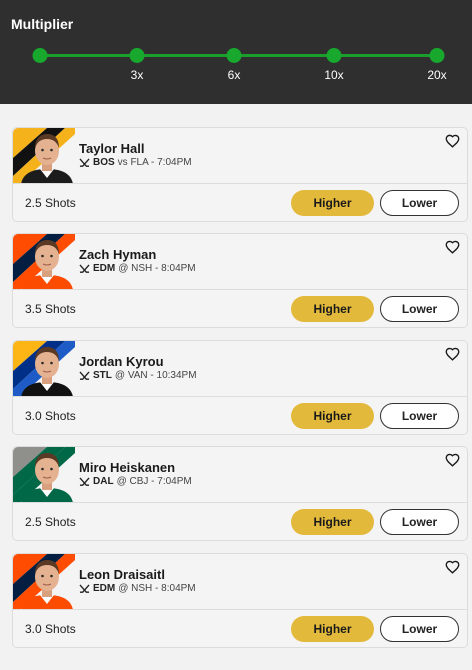  What do you see at coordinates (50, 309) in the screenshot?
I see `stat-line: 3.5 Shots` at bounding box center [50, 309].